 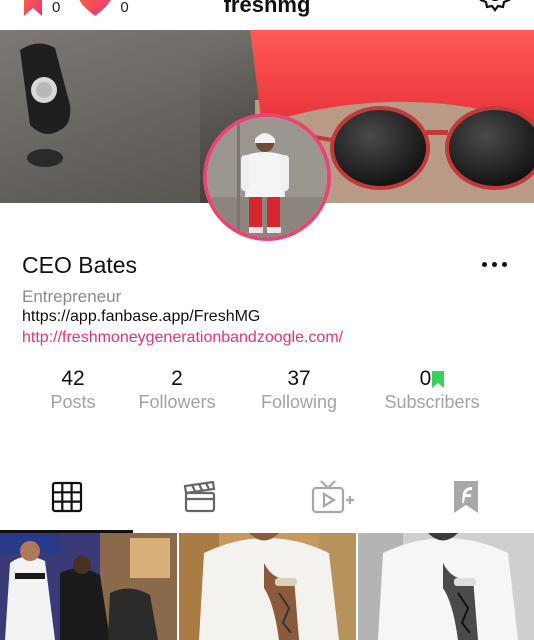 I want to click on grid-icon, so click(x=67, y=499).